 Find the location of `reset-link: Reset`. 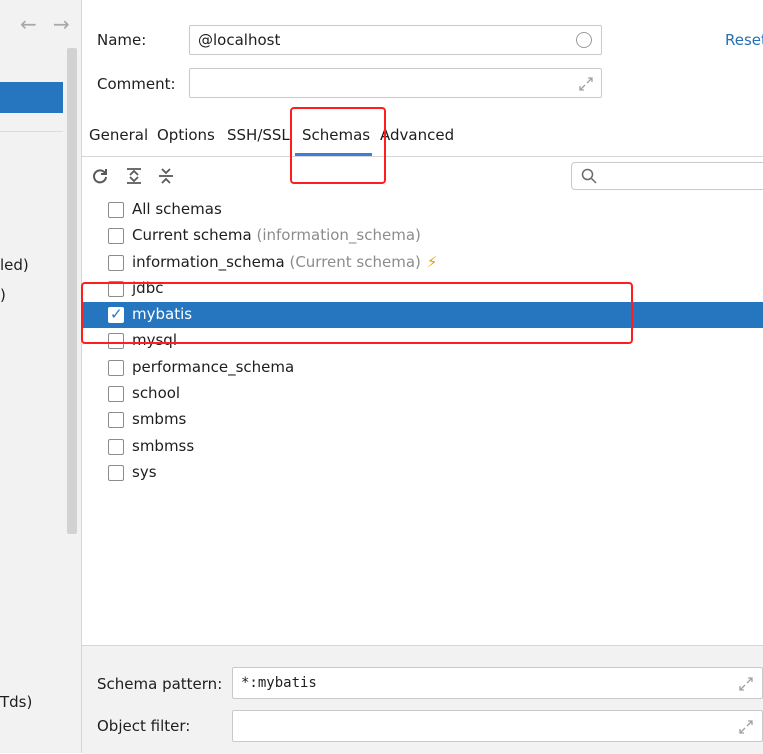

reset-link: Reset is located at coordinates (744, 40).